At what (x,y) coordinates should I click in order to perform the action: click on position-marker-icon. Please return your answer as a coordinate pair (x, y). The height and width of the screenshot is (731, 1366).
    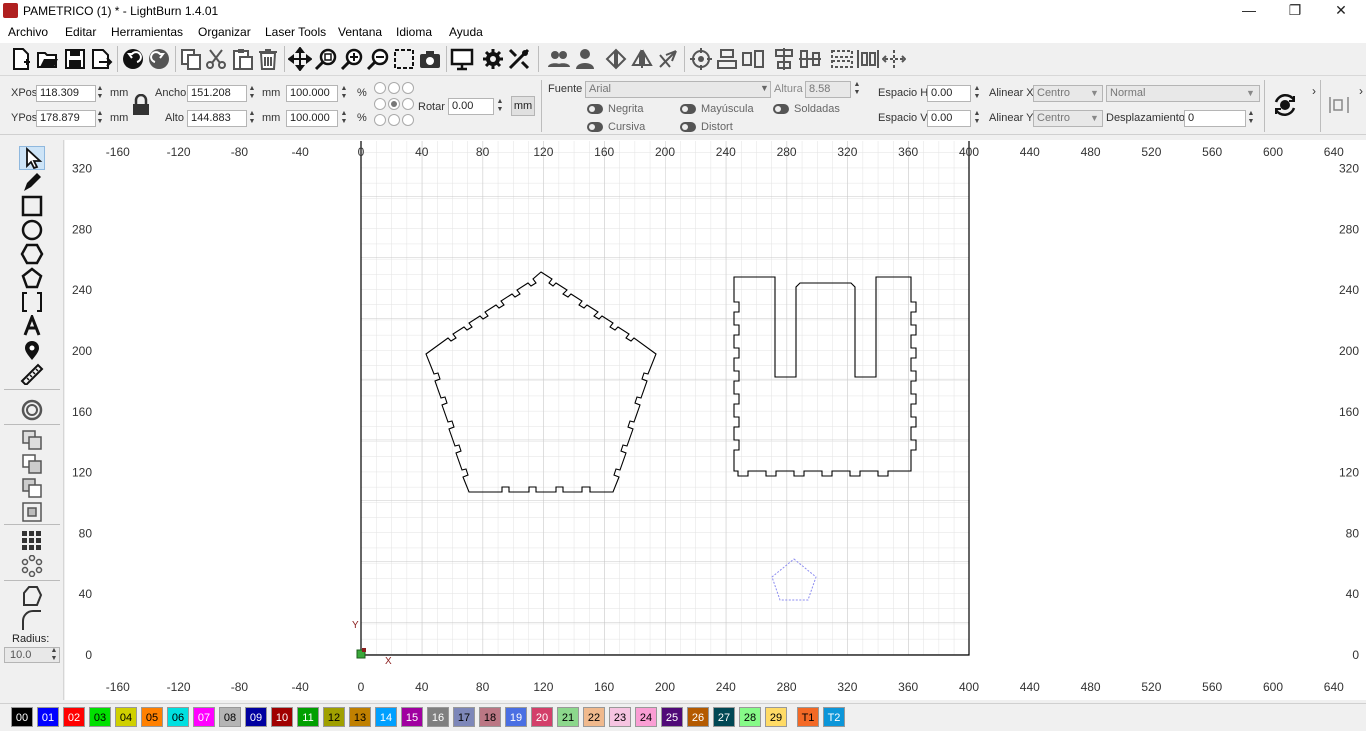
    Looking at the image, I should click on (32, 350).